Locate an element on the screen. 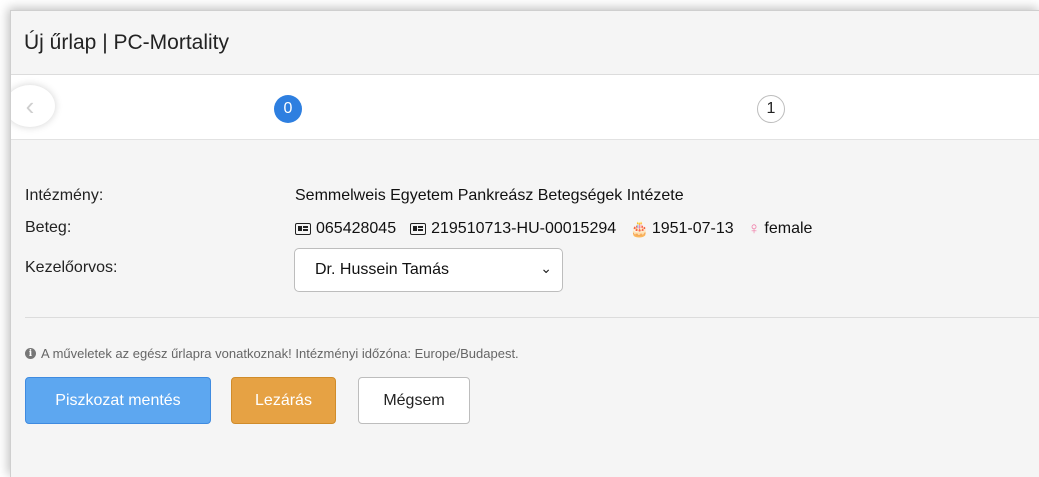  patient-label: Beteg: is located at coordinates (48, 227).